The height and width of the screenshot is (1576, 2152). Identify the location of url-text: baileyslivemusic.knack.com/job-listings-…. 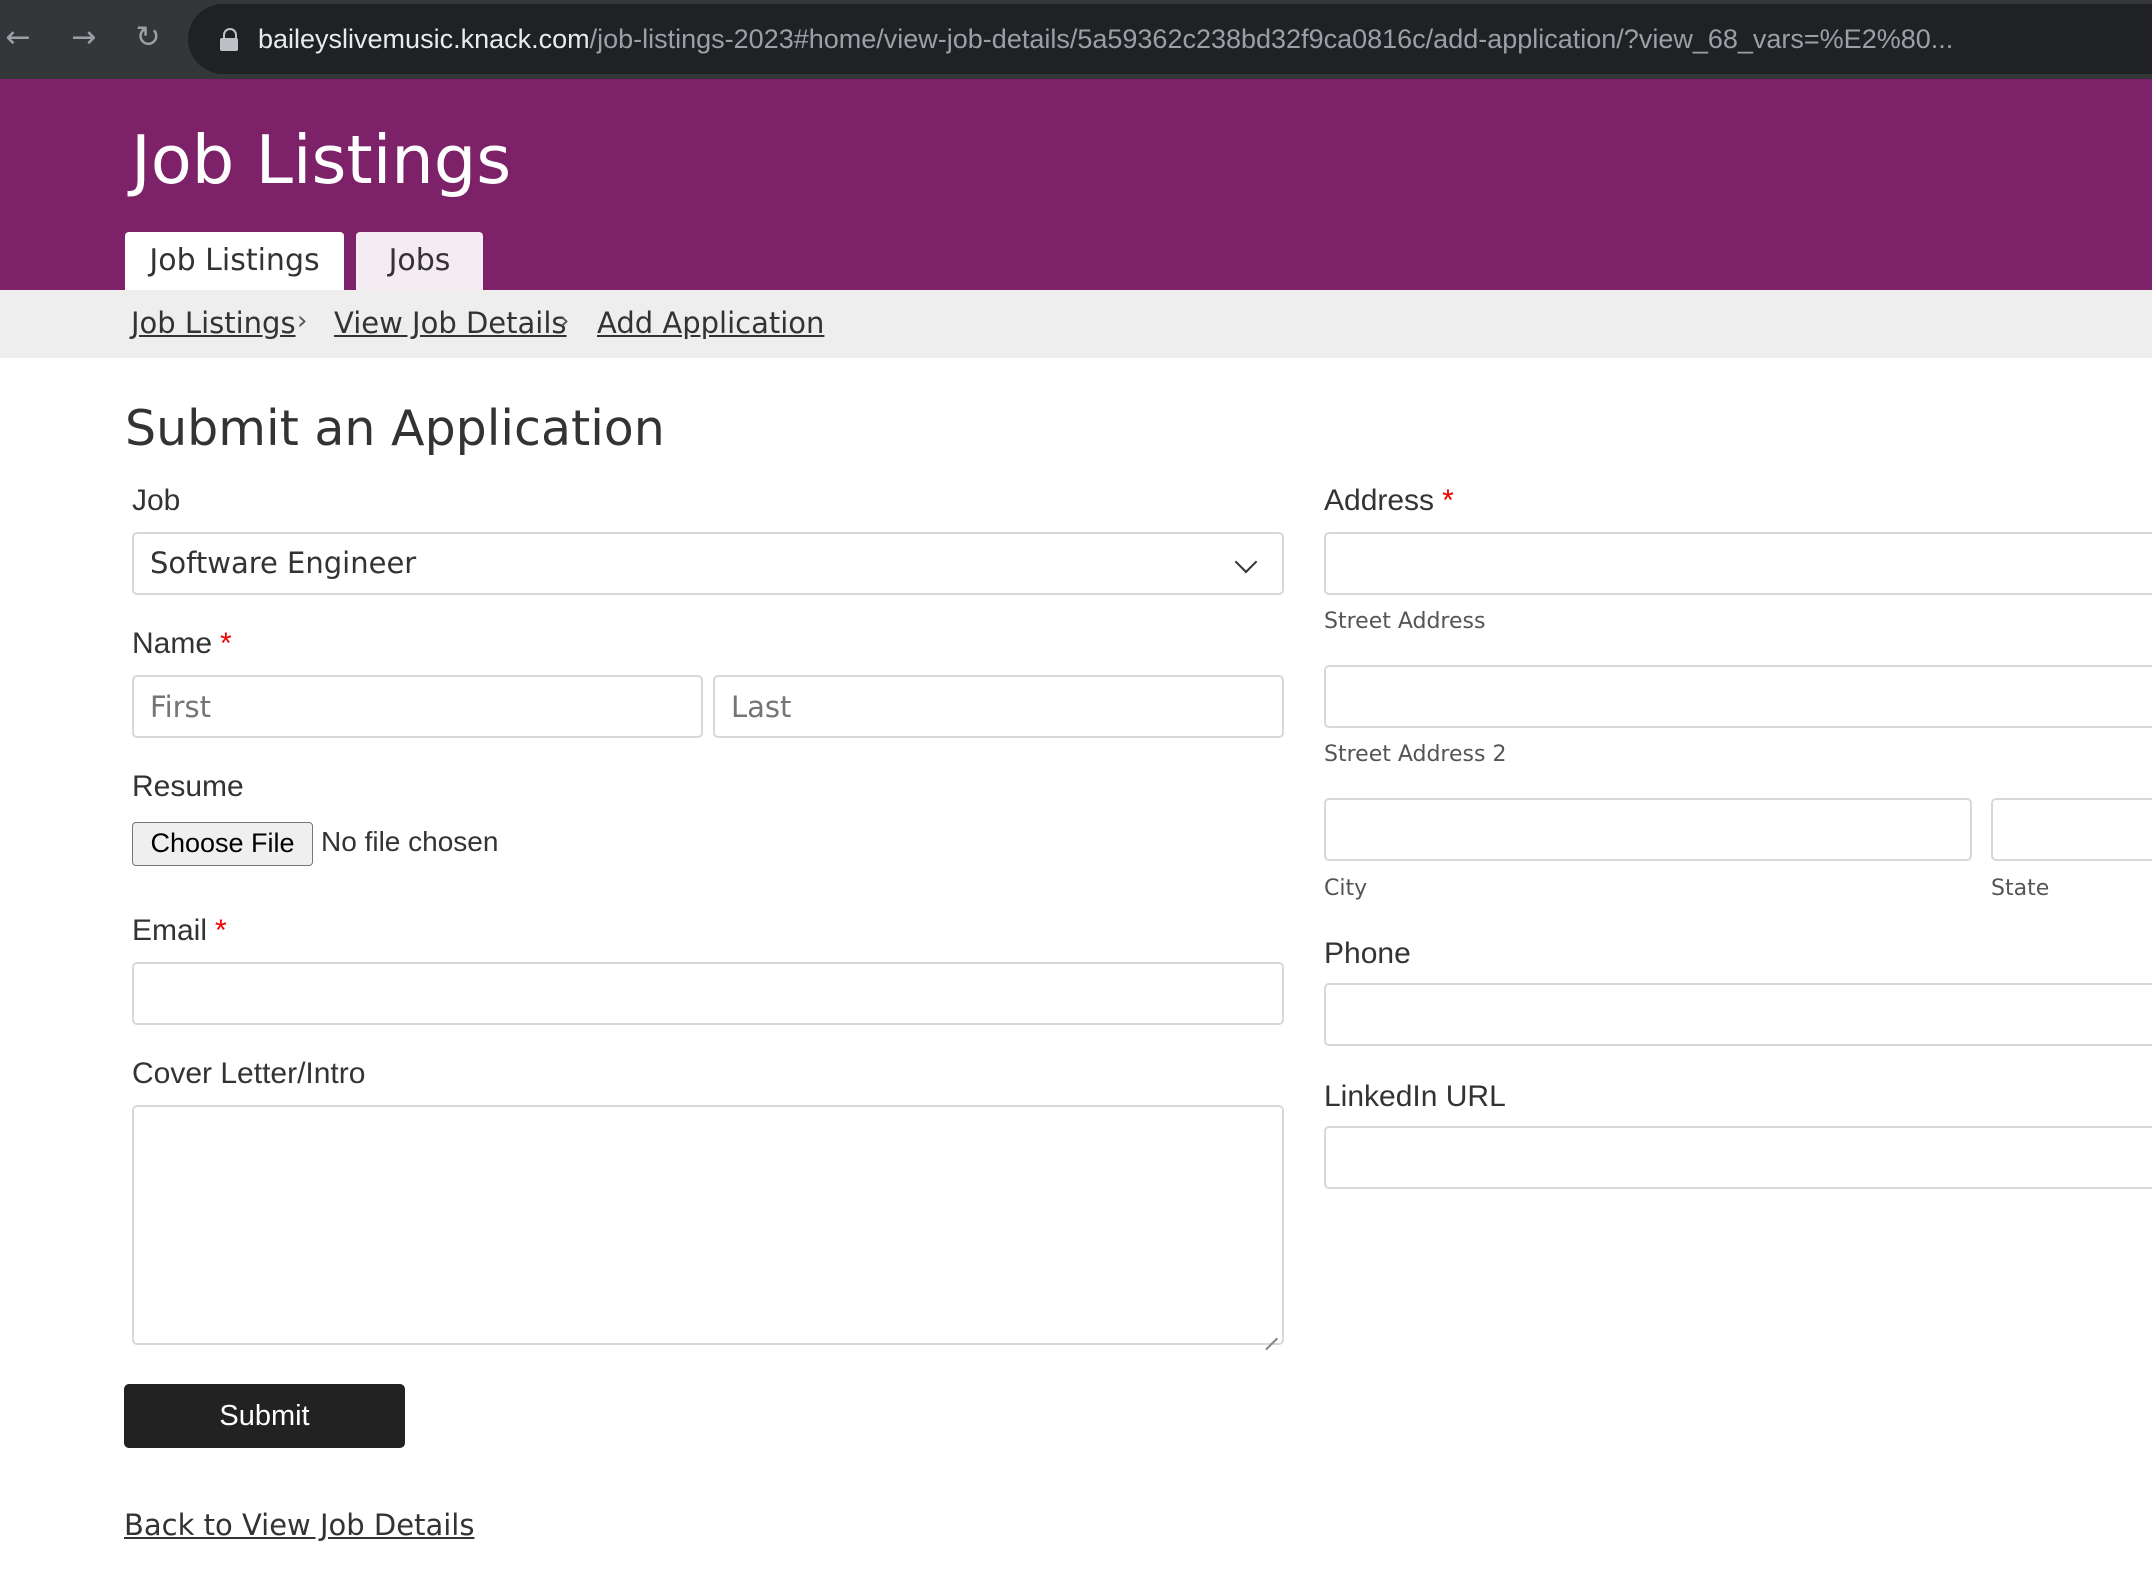
(1105, 39).